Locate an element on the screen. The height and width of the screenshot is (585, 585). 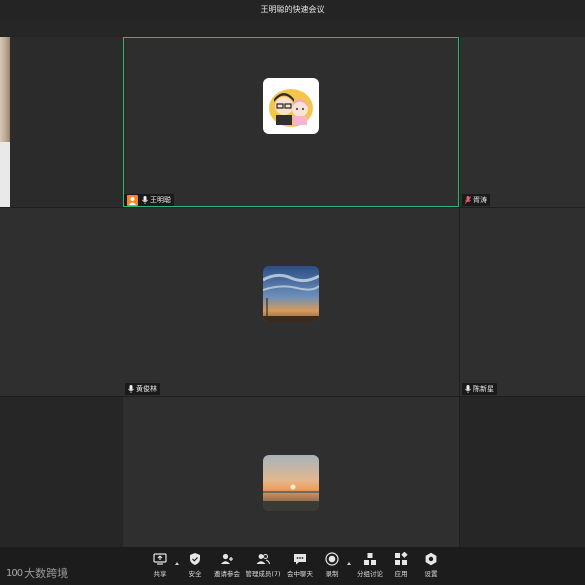
breakout-rooms-button: 分组讨论 is located at coordinates (370, 565).